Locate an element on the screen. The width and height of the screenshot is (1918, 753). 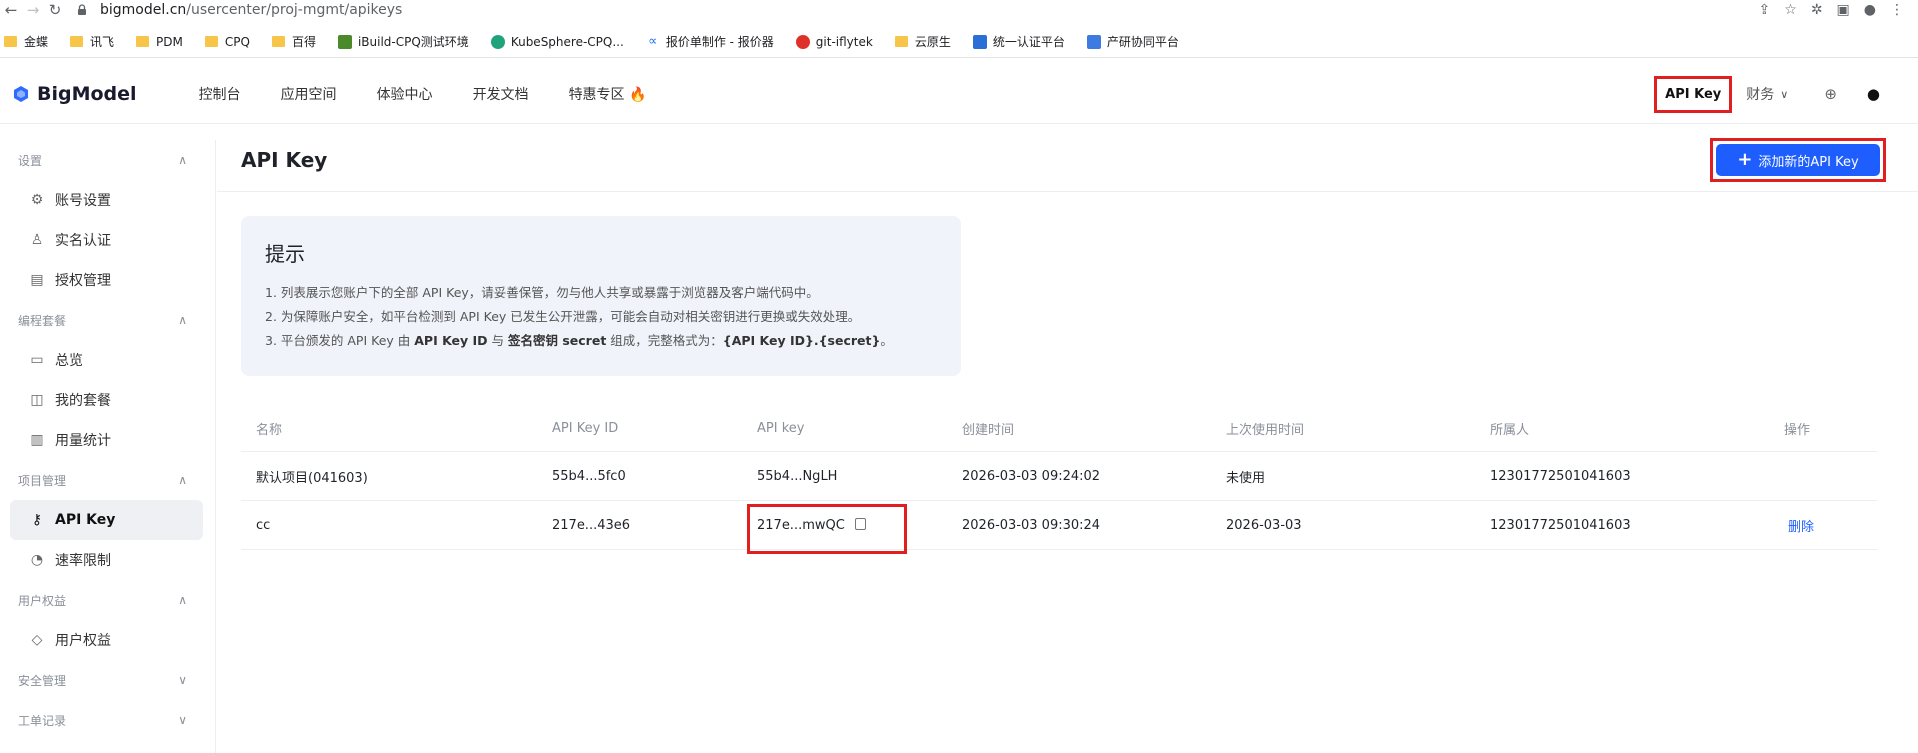
cell-api-key: 55b4...NgLH is located at coordinates (797, 476).